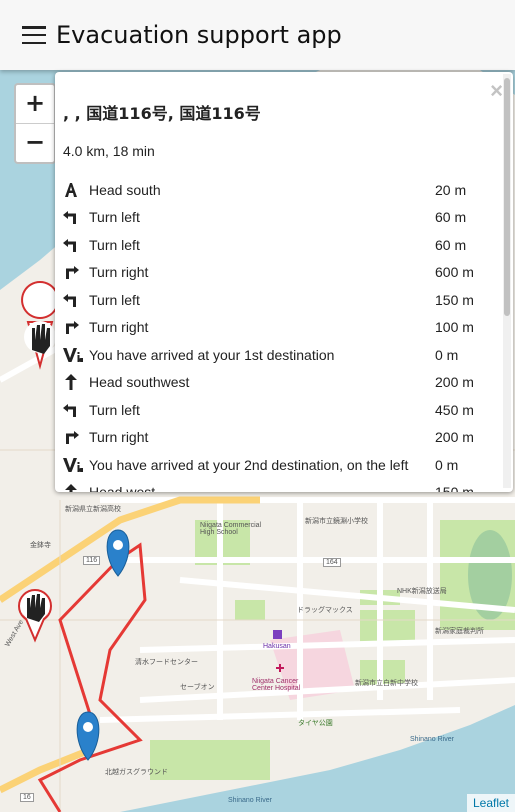 The image size is (515, 812). Describe the element at coordinates (279, 410) in the screenshot. I see `instruction-row: Turn left 450 m` at that location.